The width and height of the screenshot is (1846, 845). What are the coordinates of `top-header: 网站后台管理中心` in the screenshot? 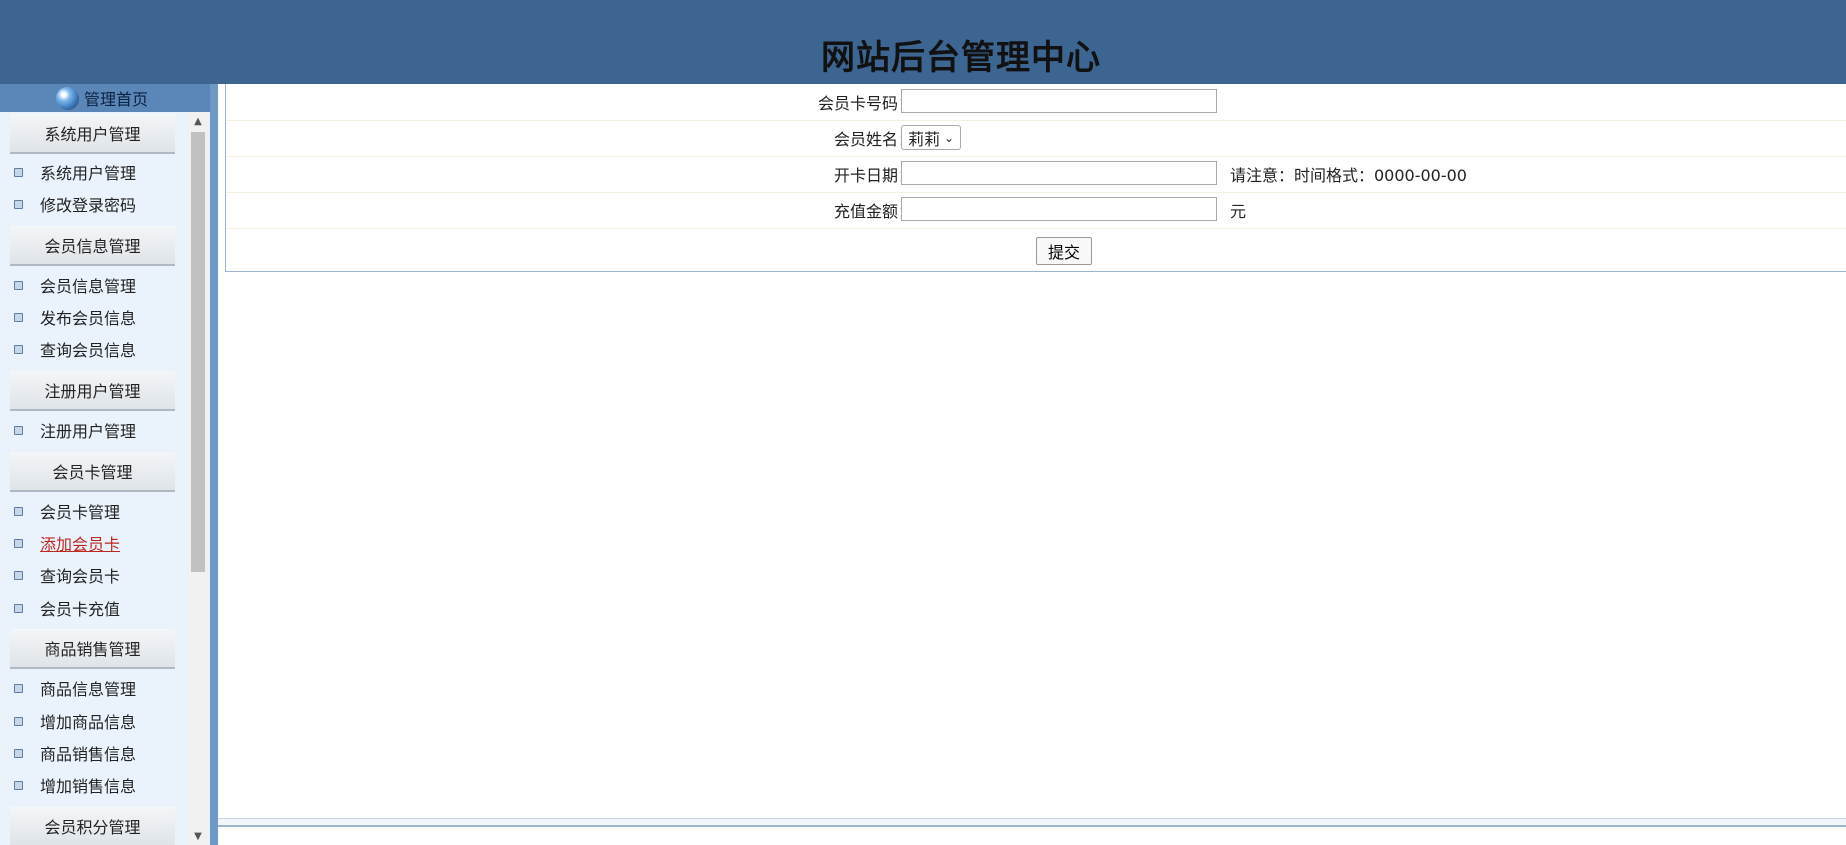 It's located at (923, 42).